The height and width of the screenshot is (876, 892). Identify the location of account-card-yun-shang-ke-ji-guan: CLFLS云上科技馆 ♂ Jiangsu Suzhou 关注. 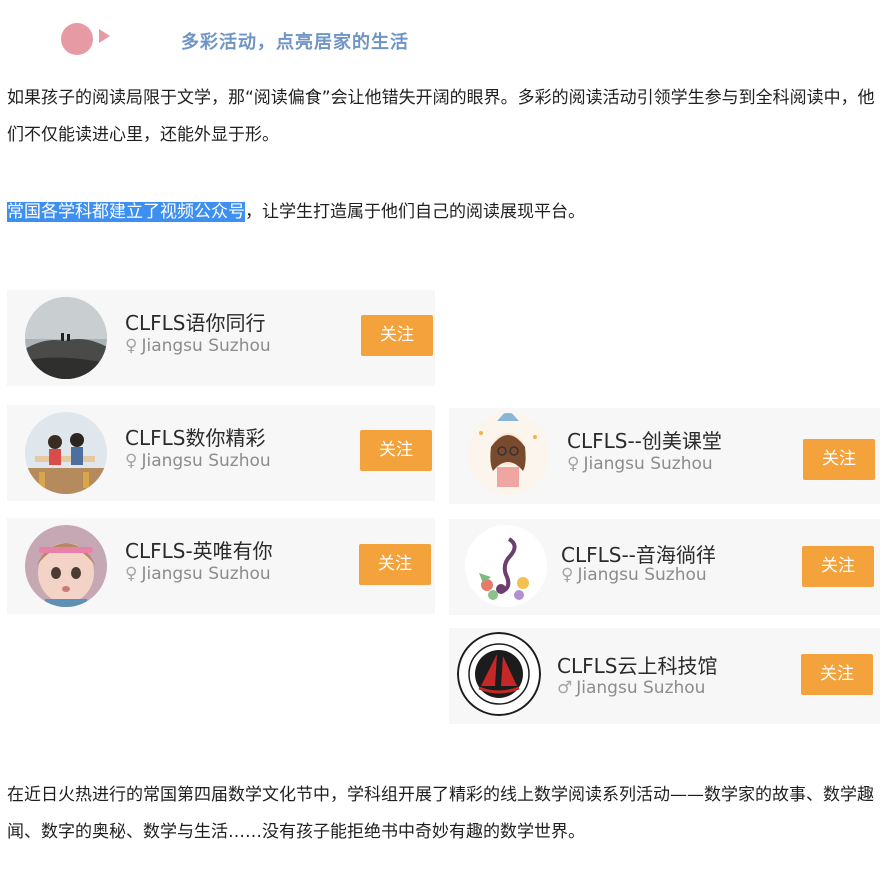
(664, 676).